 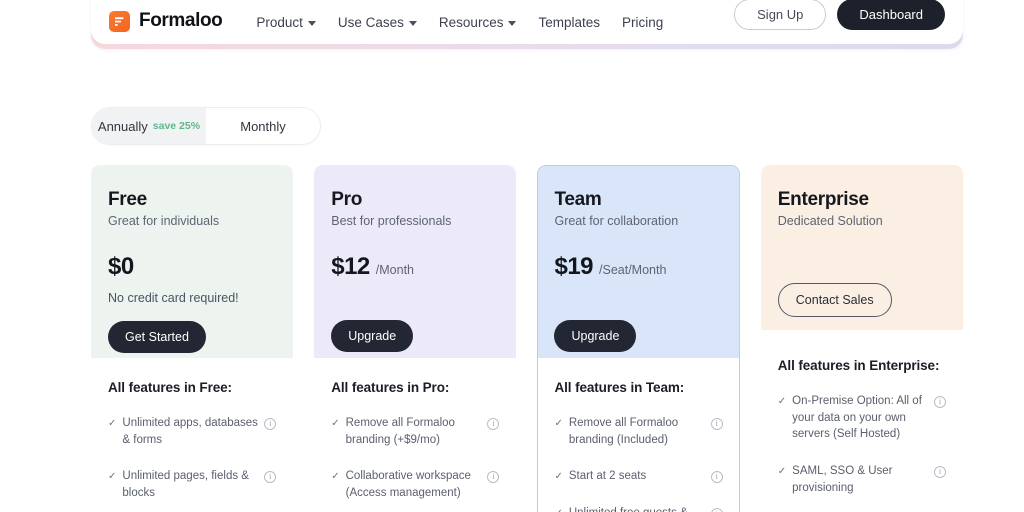 I want to click on nav-item-product: Product, so click(x=286, y=22).